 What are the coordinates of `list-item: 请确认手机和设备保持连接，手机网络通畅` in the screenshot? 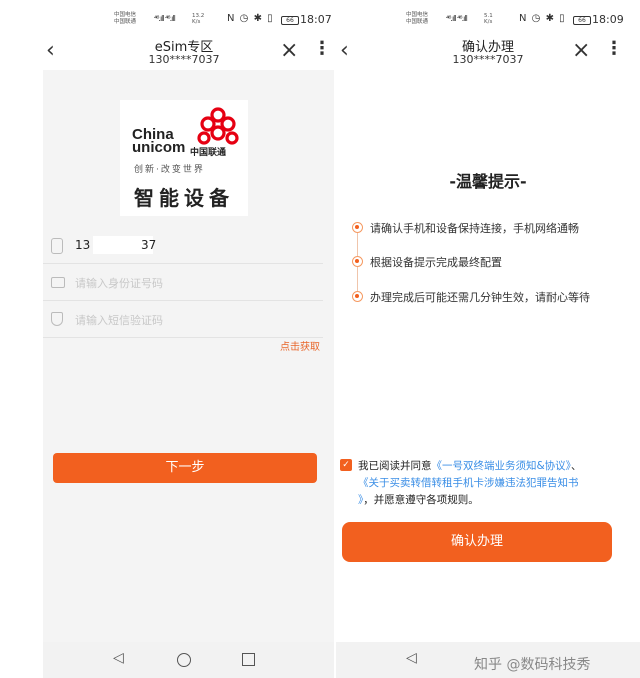 It's located at (490, 228).